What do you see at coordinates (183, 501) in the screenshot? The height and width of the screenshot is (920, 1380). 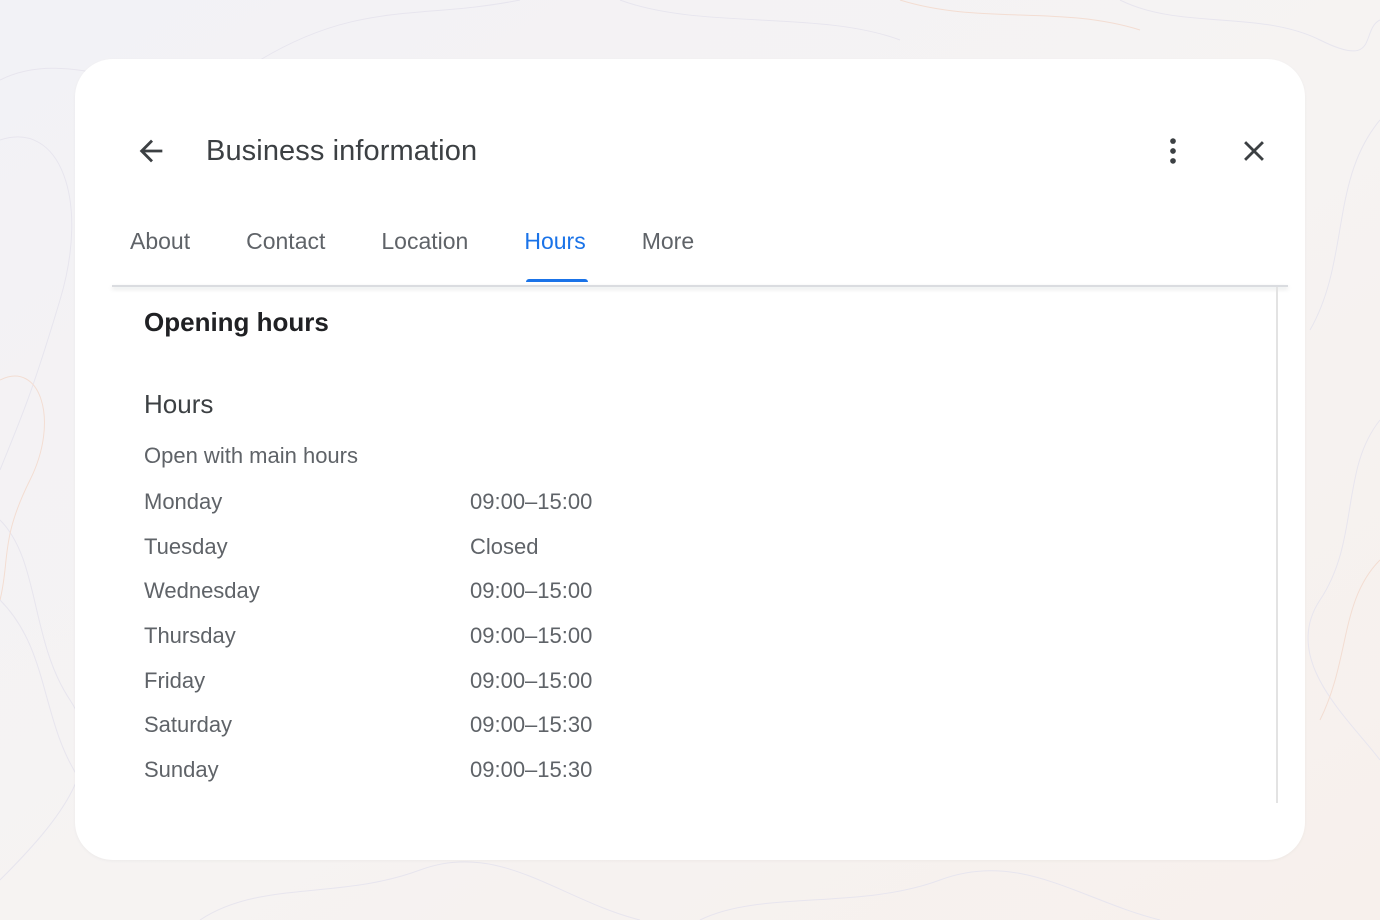 I see `day-label: Monday` at bounding box center [183, 501].